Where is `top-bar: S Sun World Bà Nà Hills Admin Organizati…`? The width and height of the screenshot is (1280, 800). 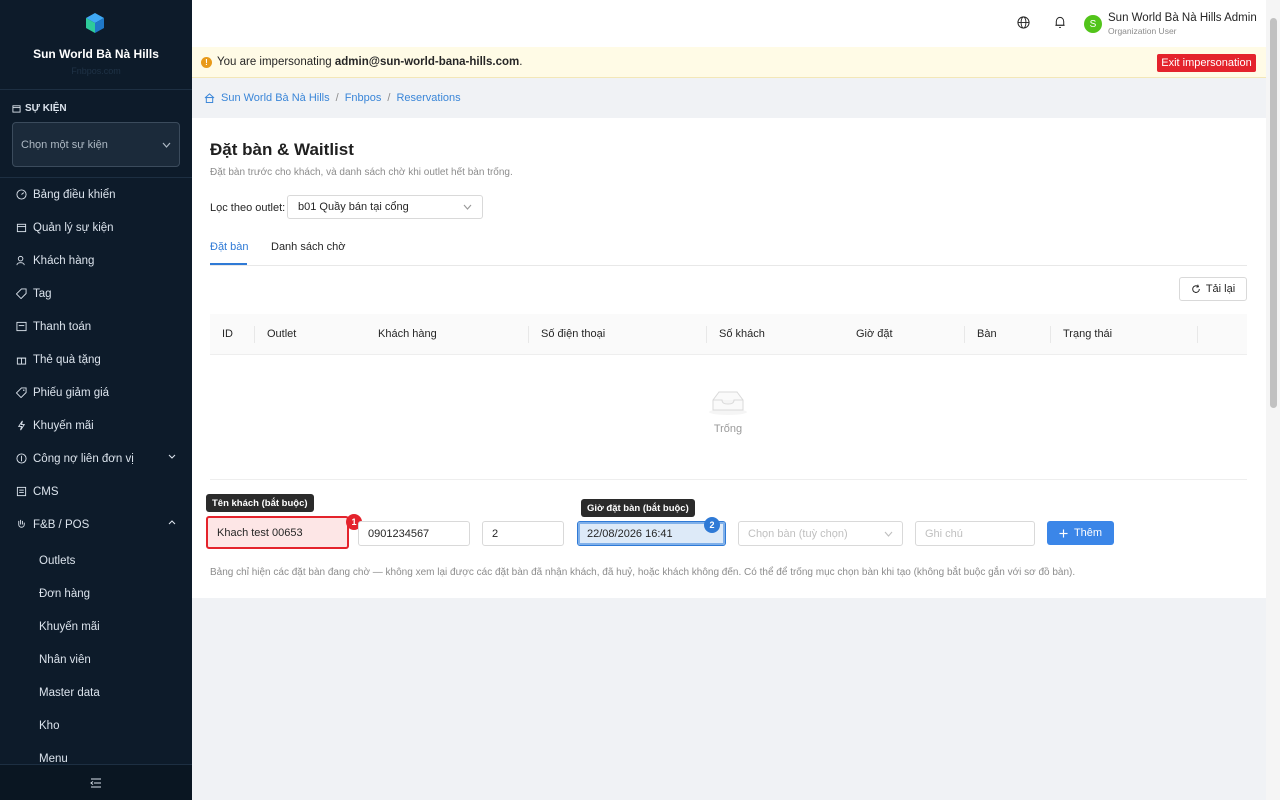
top-bar: S Sun World Bà Nà Hills Admin Organizati… is located at coordinates (729, 23).